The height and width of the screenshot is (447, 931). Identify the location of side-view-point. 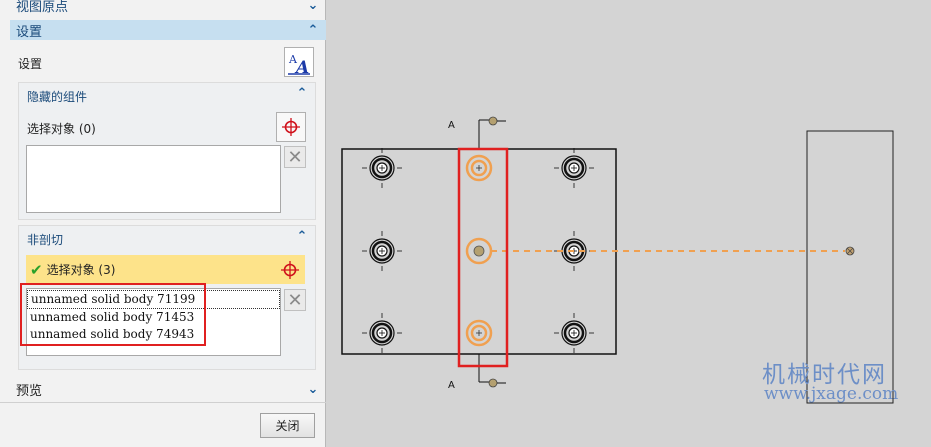
(850, 251).